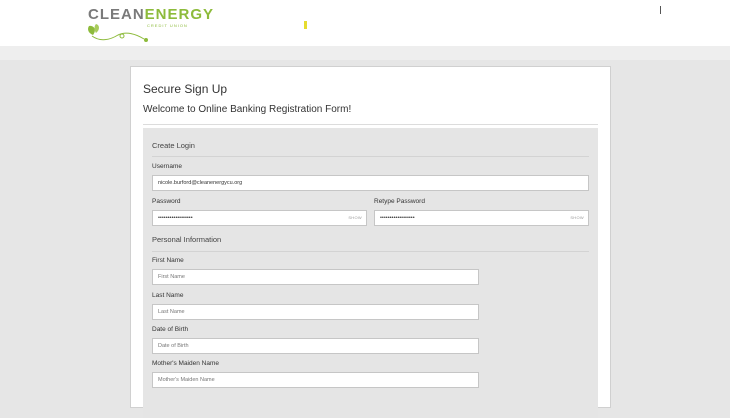 The image size is (730, 418). I want to click on retype-password-value: ••••••••••••••••••, so click(397, 218).